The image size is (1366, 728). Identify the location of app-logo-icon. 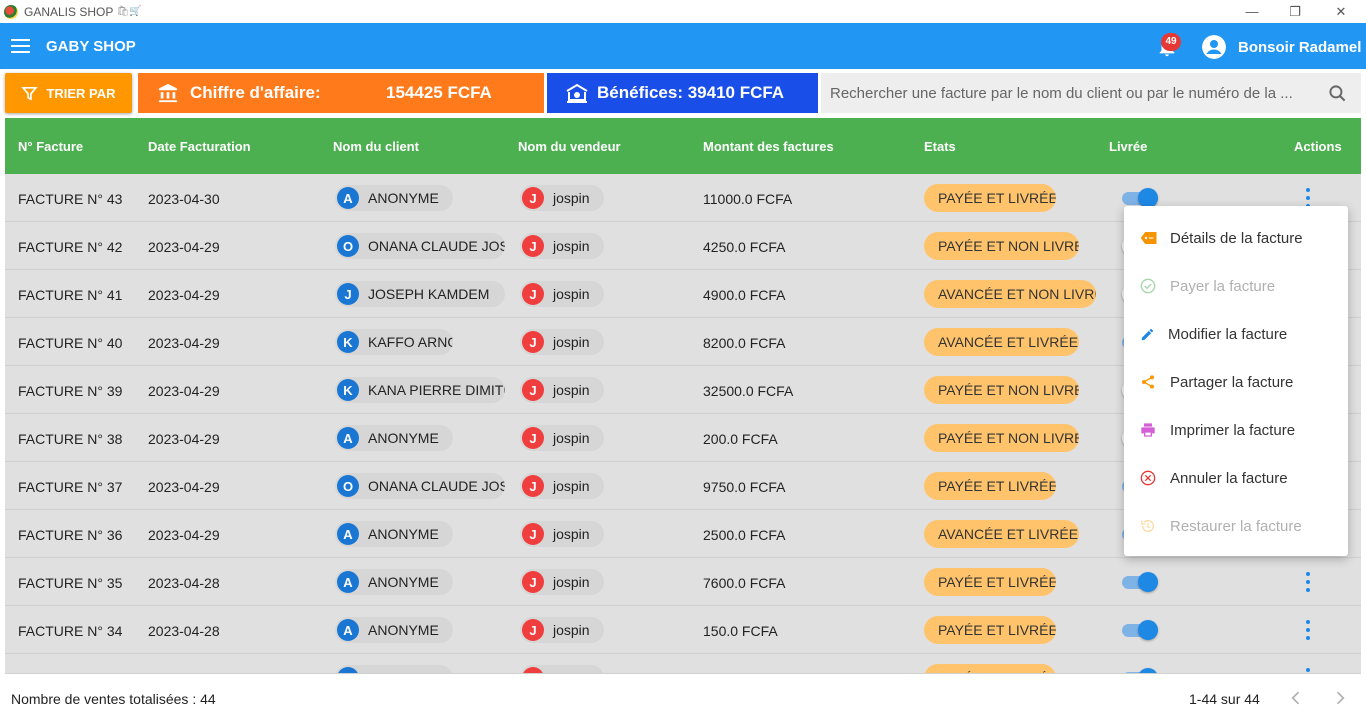
(11, 11).